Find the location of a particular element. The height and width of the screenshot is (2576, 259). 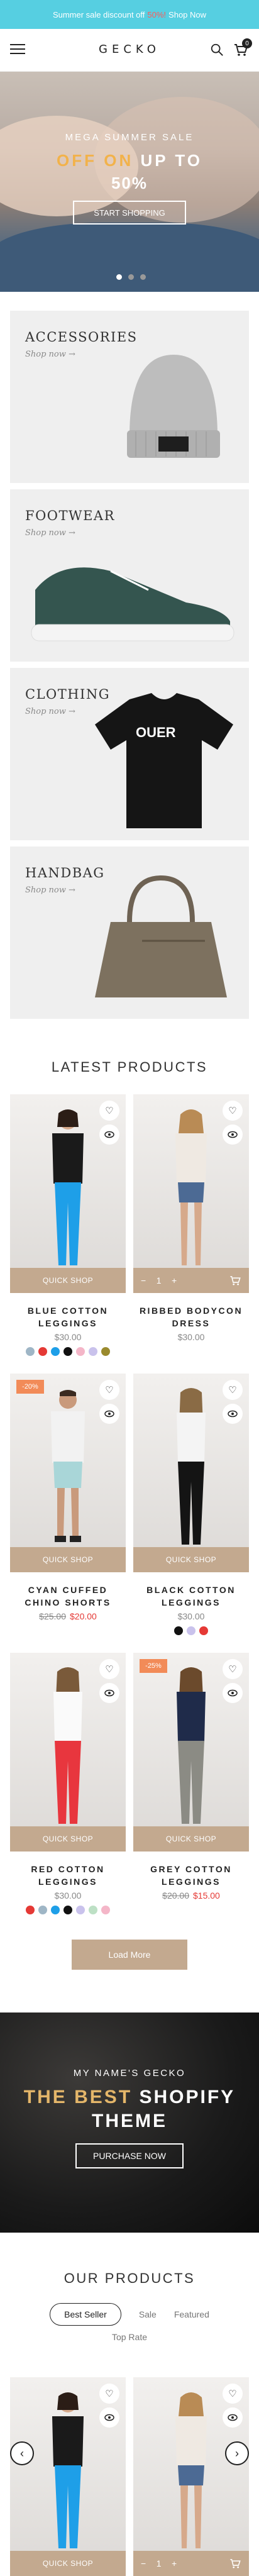

banner-title-line2: THEME is located at coordinates (129, 2121).